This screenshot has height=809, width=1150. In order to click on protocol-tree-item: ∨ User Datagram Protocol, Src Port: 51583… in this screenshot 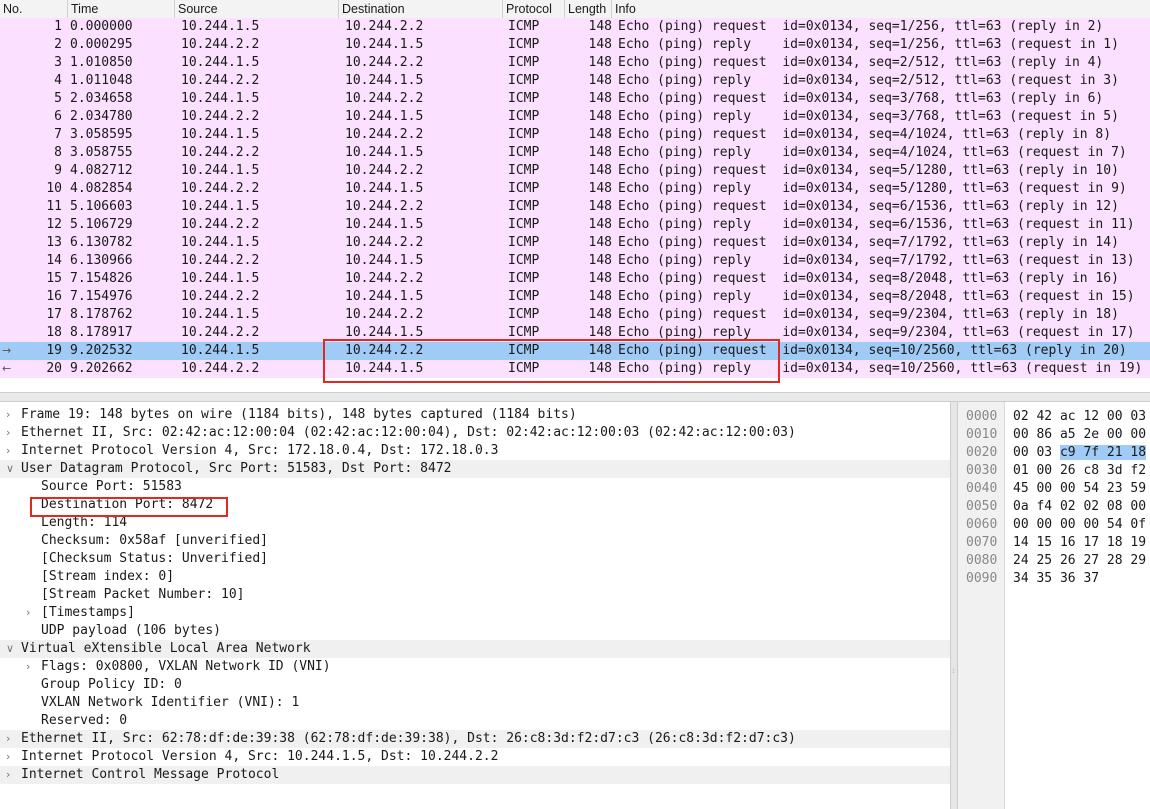, I will do `click(475, 469)`.